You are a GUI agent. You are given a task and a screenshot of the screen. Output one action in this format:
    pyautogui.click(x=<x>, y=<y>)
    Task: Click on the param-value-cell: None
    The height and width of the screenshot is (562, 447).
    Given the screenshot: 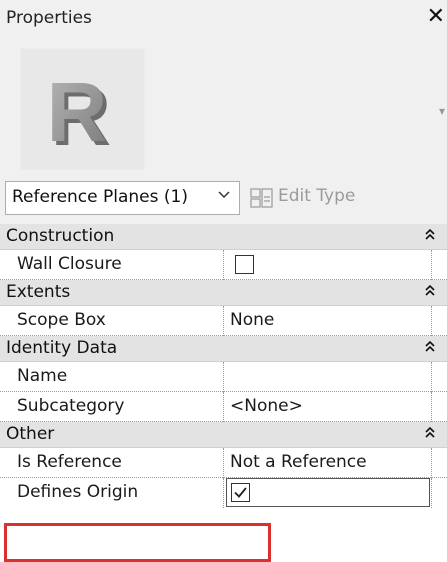 What is the action you would take?
    pyautogui.click(x=328, y=321)
    